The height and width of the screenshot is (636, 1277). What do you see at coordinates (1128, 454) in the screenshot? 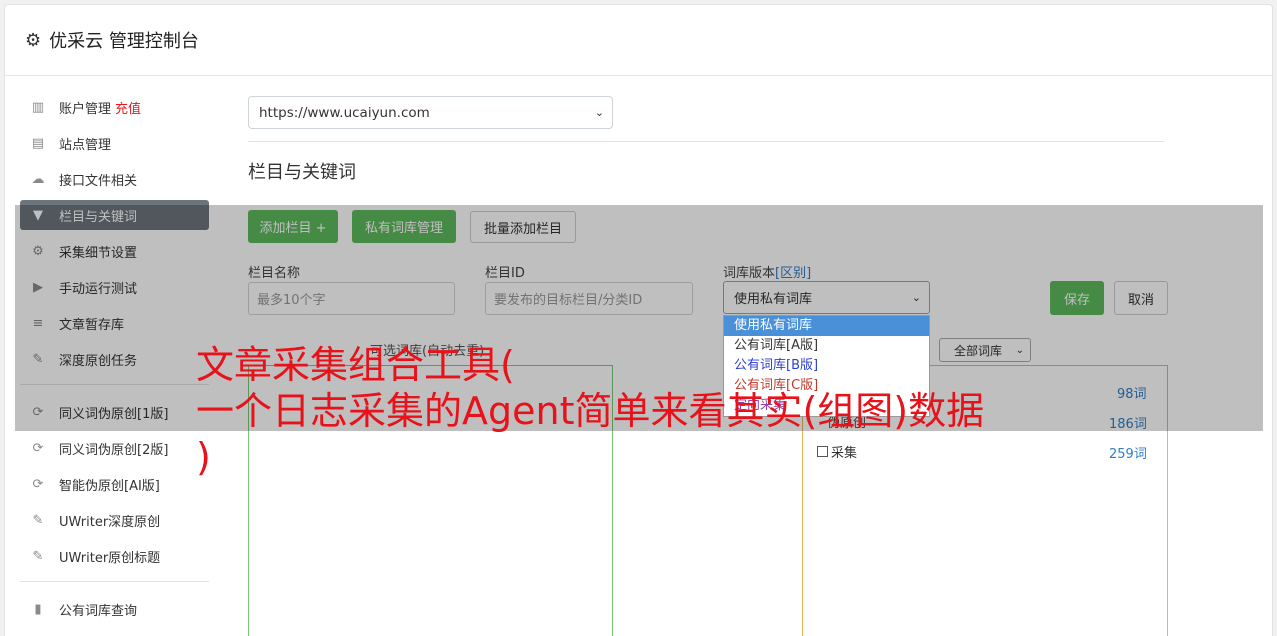
I see `lib-count: 259词` at bounding box center [1128, 454].